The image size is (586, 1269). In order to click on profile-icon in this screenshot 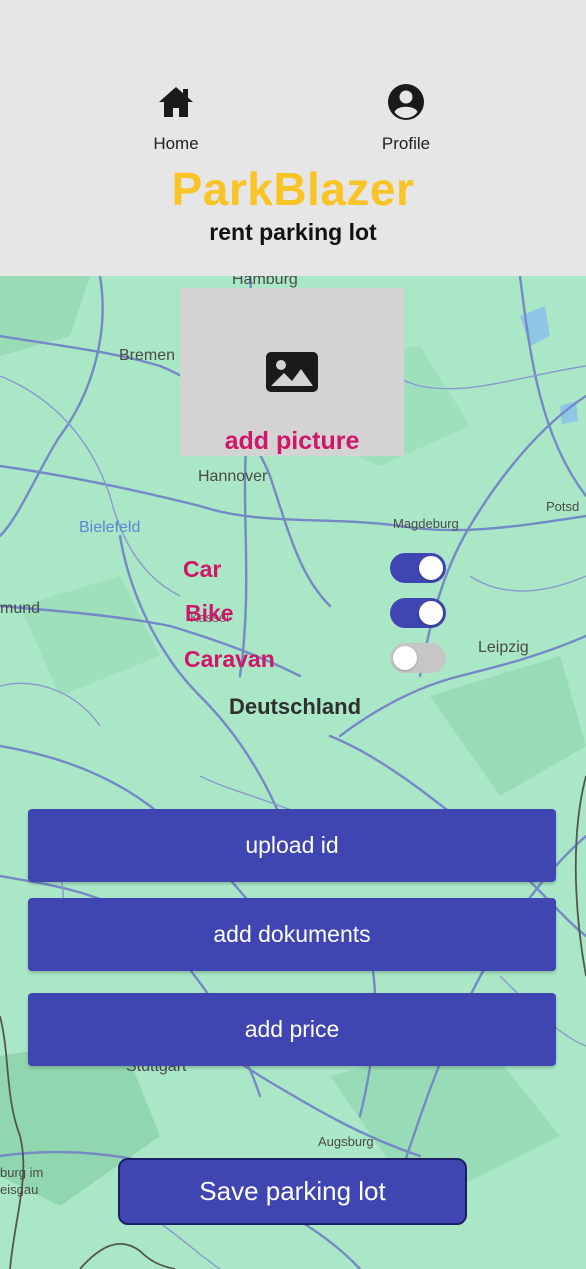, I will do `click(406, 102)`.